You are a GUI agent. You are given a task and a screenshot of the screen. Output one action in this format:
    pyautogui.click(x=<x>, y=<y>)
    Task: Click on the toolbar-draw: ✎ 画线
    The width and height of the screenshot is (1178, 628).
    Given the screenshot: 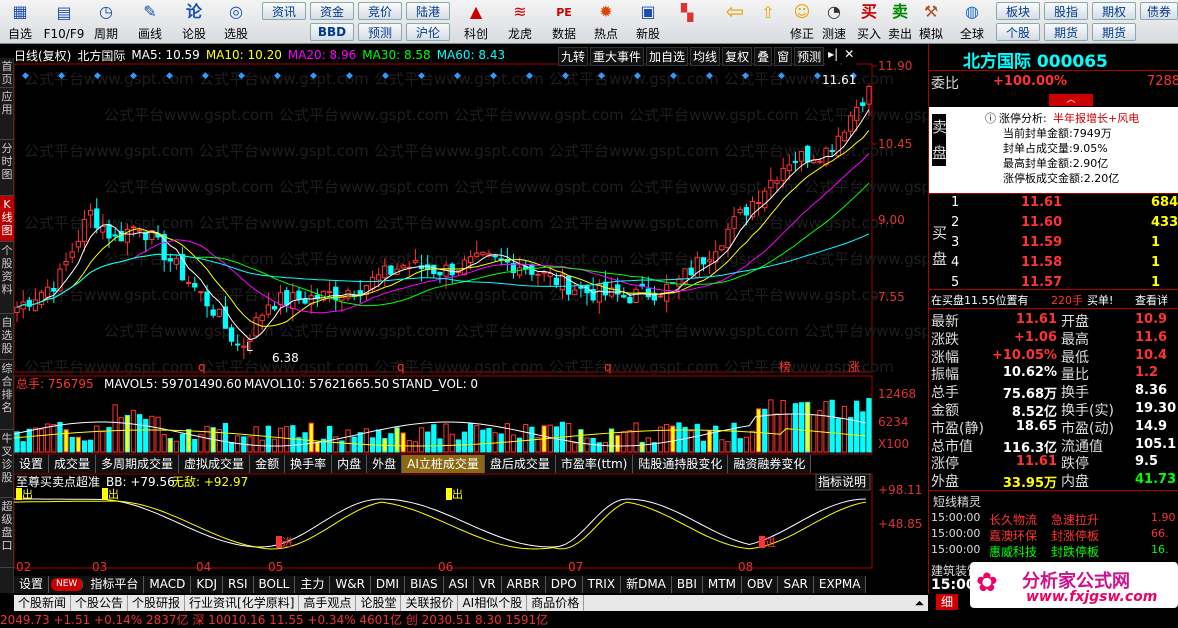 What is the action you would take?
    pyautogui.click(x=150, y=22)
    